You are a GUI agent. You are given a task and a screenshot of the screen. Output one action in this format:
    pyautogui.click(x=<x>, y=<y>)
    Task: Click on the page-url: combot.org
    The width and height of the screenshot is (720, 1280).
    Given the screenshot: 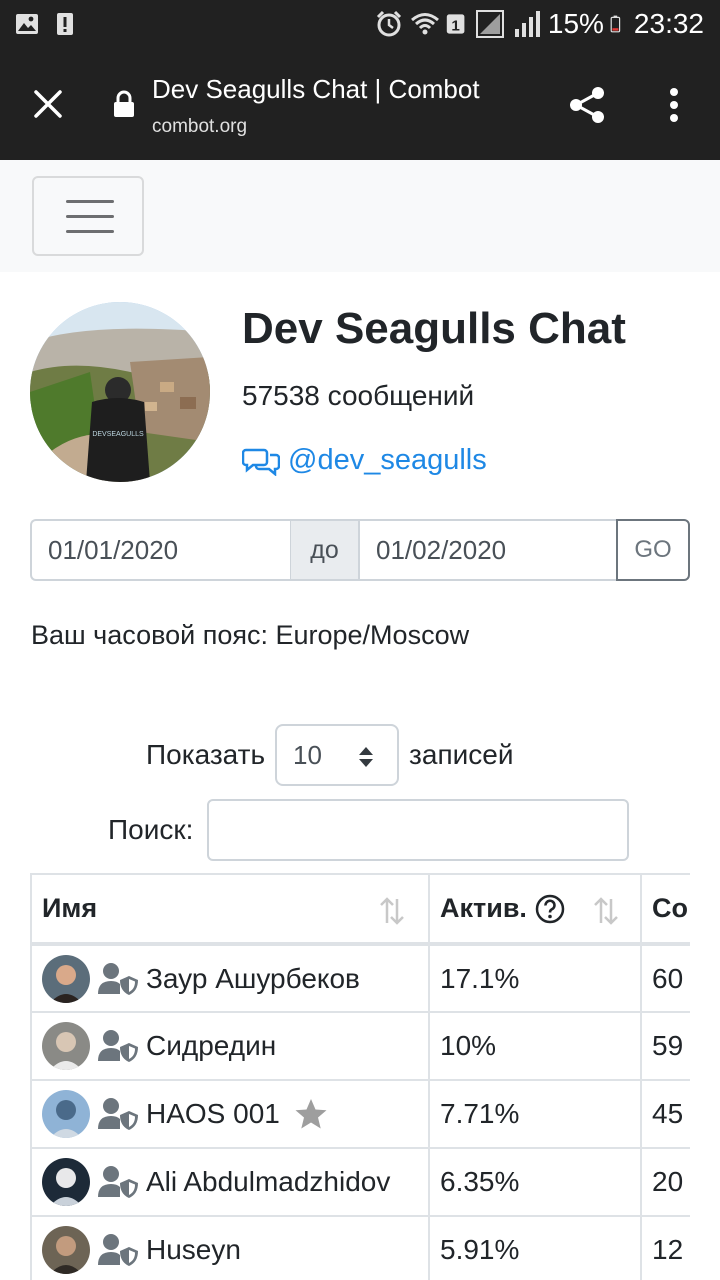 What is the action you would take?
    pyautogui.click(x=199, y=127)
    